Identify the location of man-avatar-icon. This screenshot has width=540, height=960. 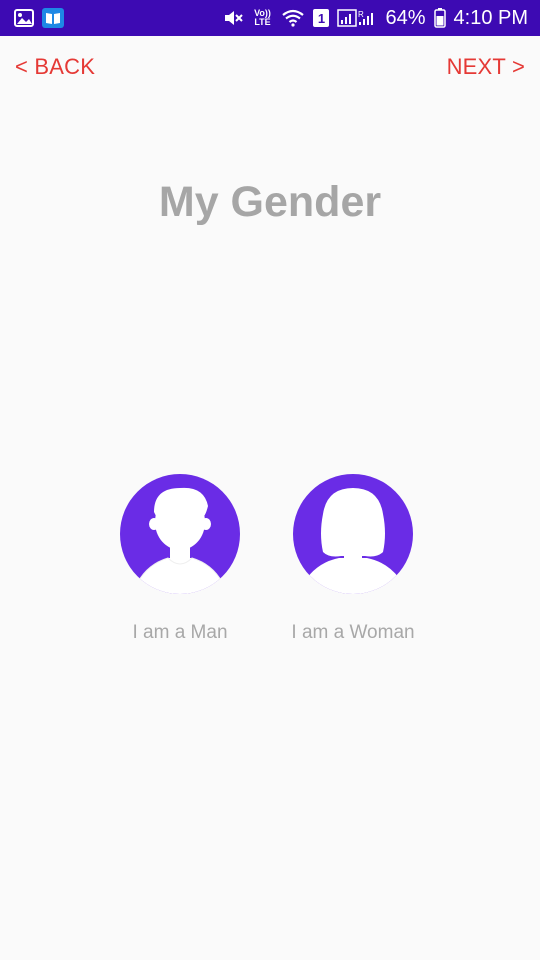
(180, 534).